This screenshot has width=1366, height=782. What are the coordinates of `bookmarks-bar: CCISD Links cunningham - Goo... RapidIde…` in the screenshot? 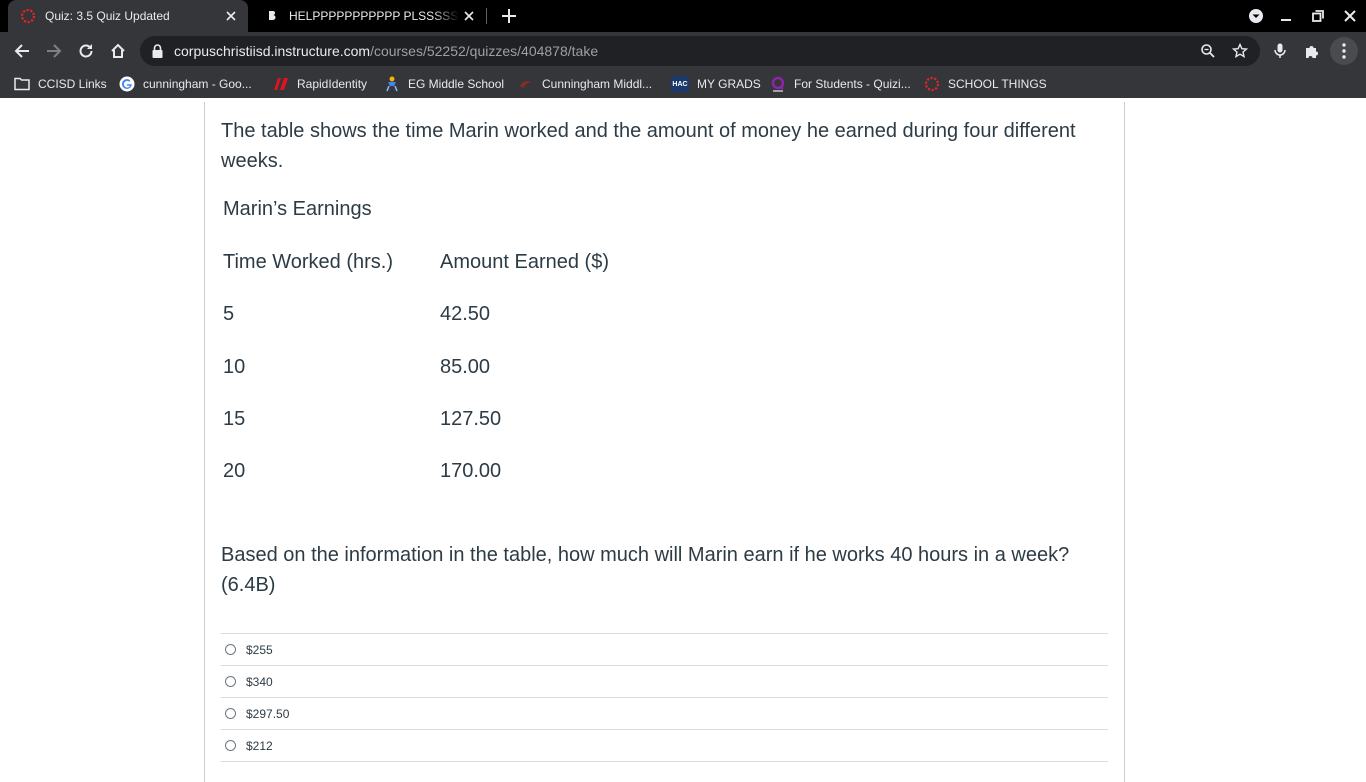 It's located at (683, 84).